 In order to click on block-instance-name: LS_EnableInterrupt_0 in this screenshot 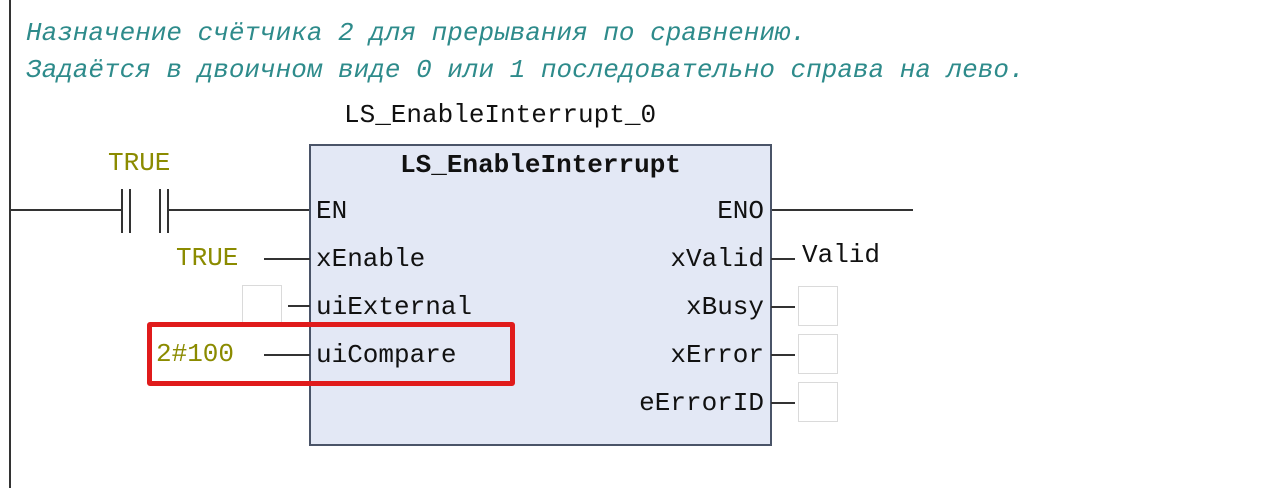, I will do `click(500, 115)`.